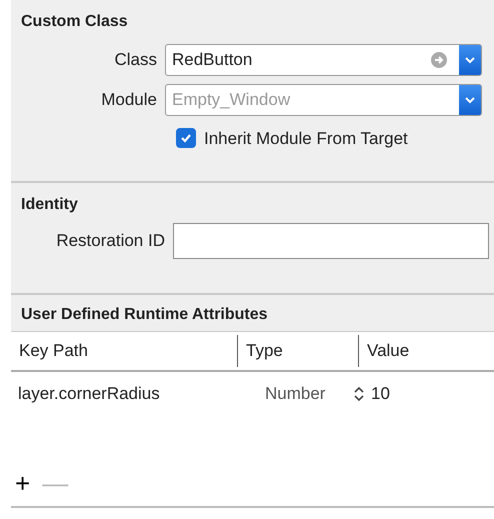  Describe the element at coordinates (359, 394) in the screenshot. I see `stepper-icon` at that location.